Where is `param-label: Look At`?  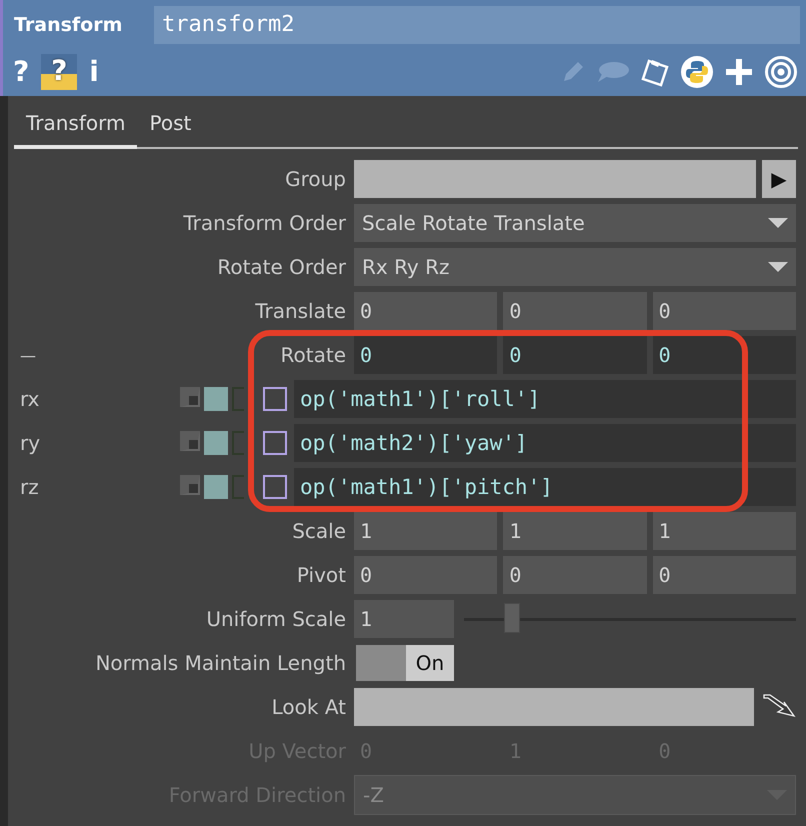
param-label: Look At is located at coordinates (309, 707).